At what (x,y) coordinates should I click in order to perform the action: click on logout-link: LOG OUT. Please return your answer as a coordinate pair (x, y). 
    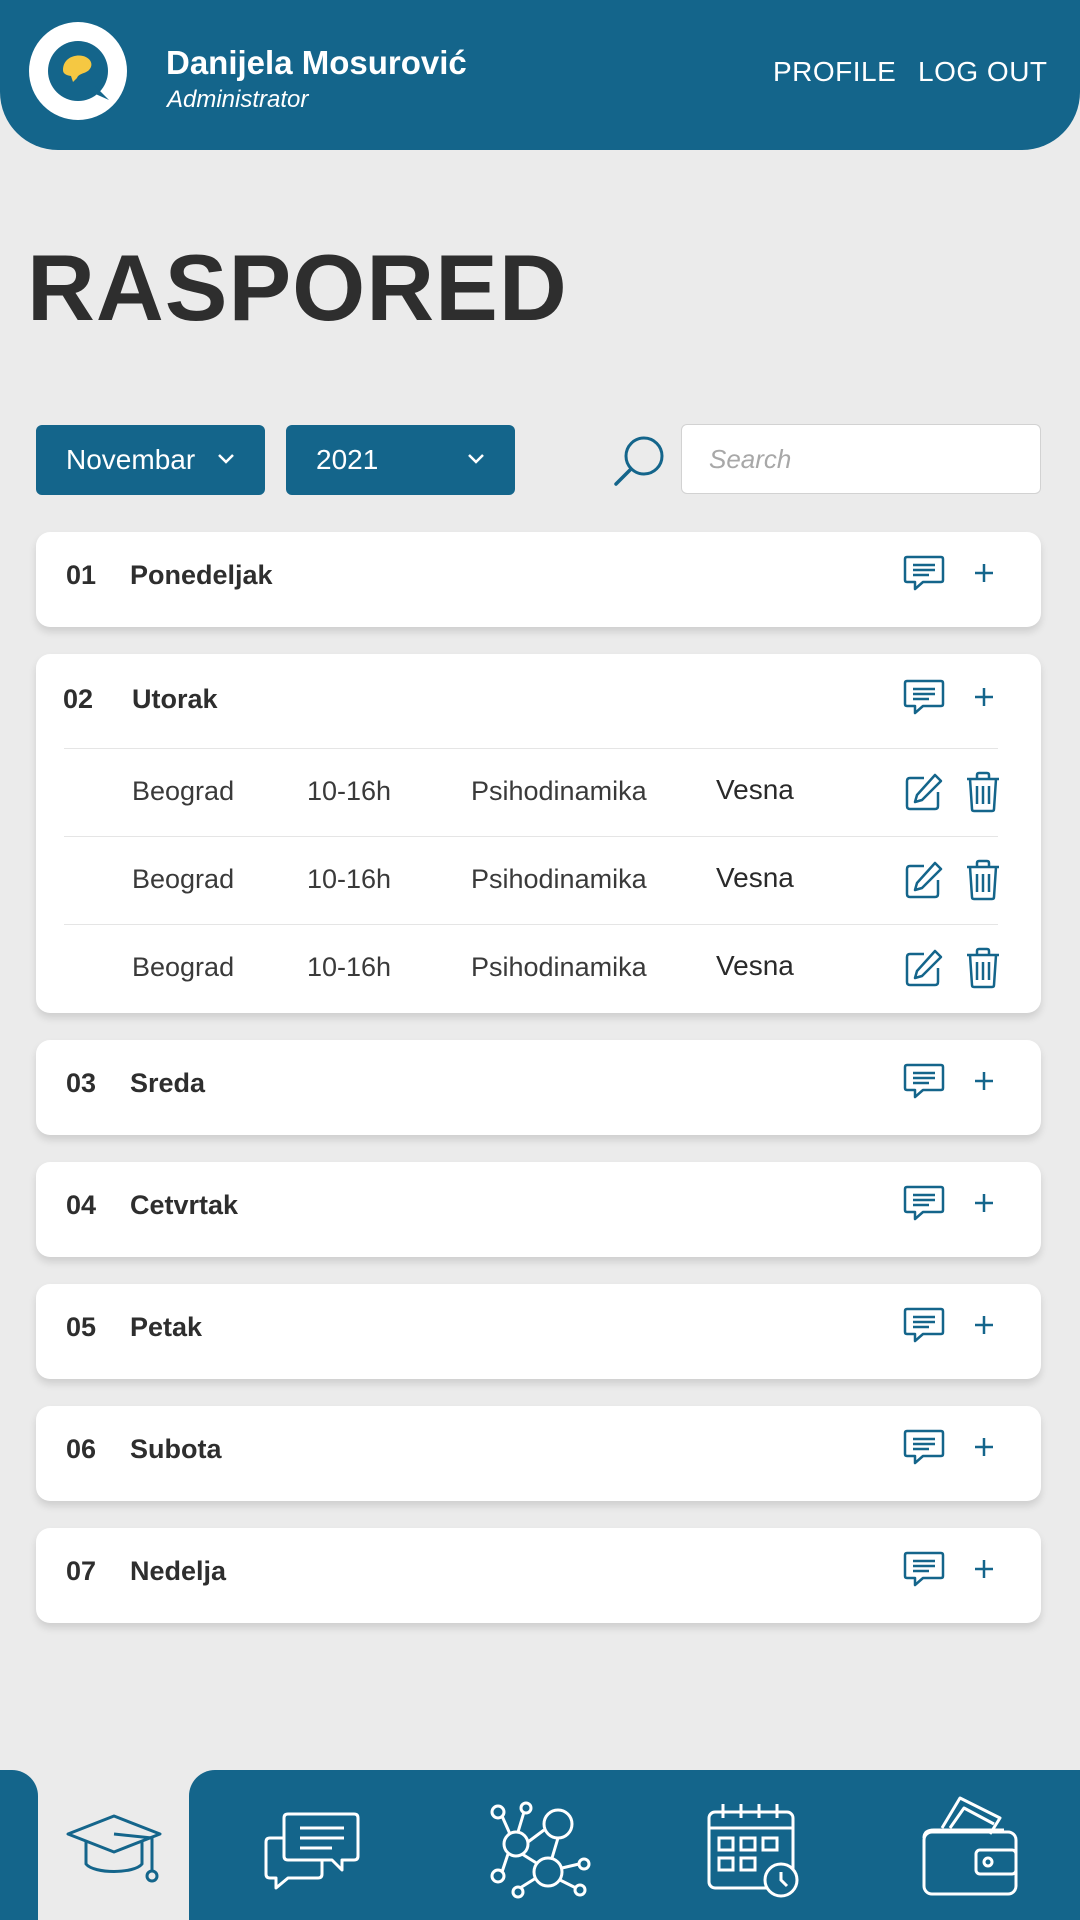
    Looking at the image, I should click on (983, 72).